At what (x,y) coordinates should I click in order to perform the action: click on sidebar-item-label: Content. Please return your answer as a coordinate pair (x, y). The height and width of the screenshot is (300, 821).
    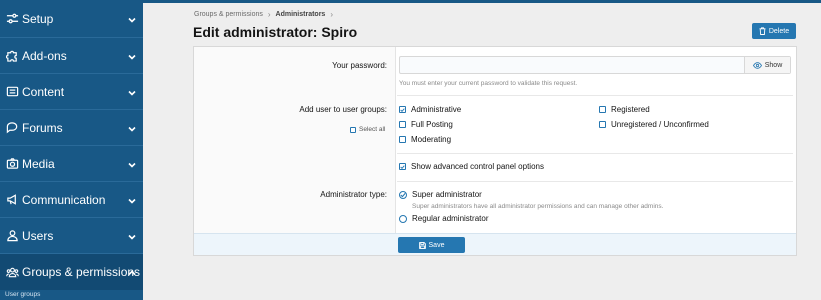
    Looking at the image, I should click on (43, 91).